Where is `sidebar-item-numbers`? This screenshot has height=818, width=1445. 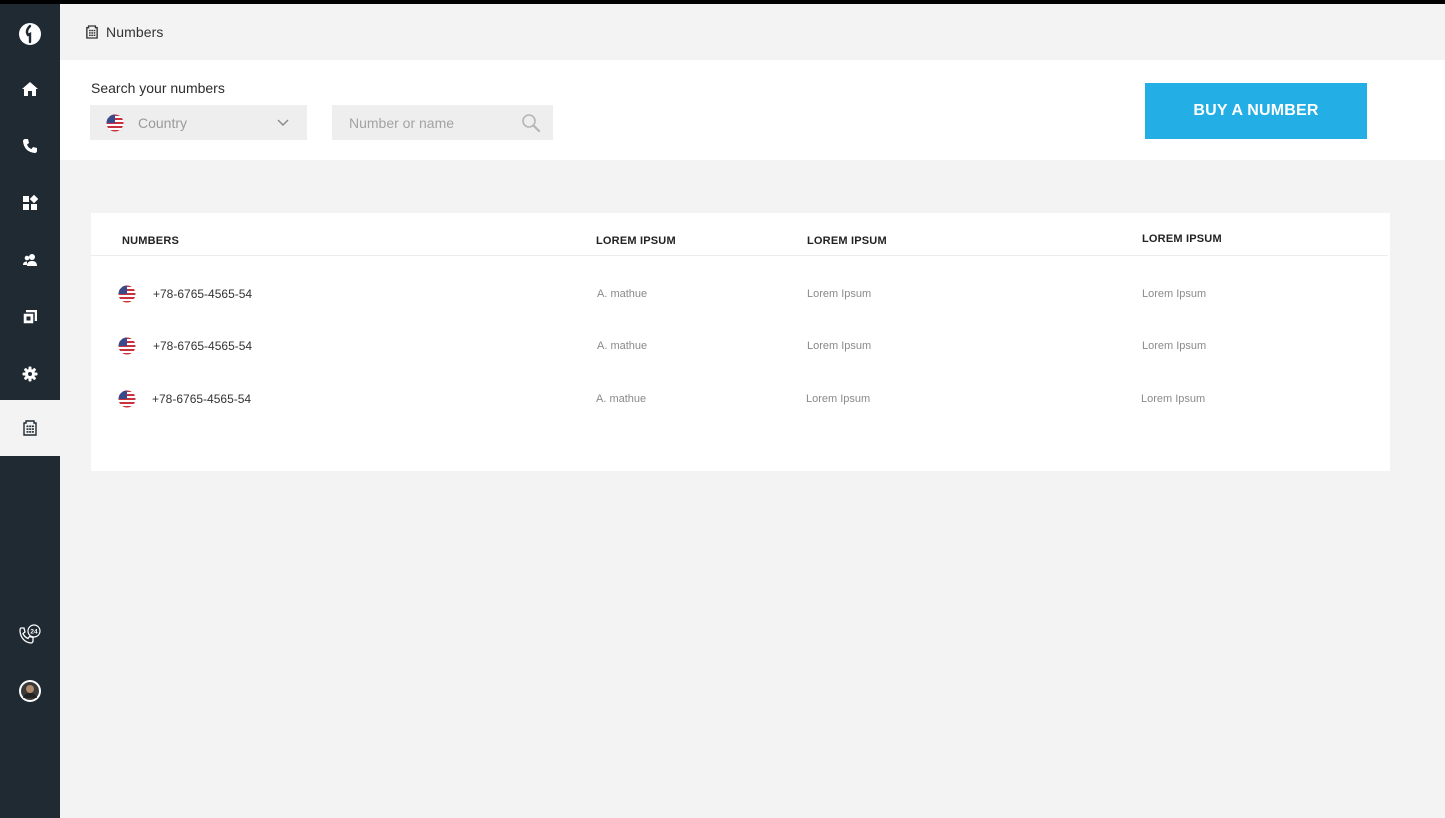
sidebar-item-numbers is located at coordinates (30, 428).